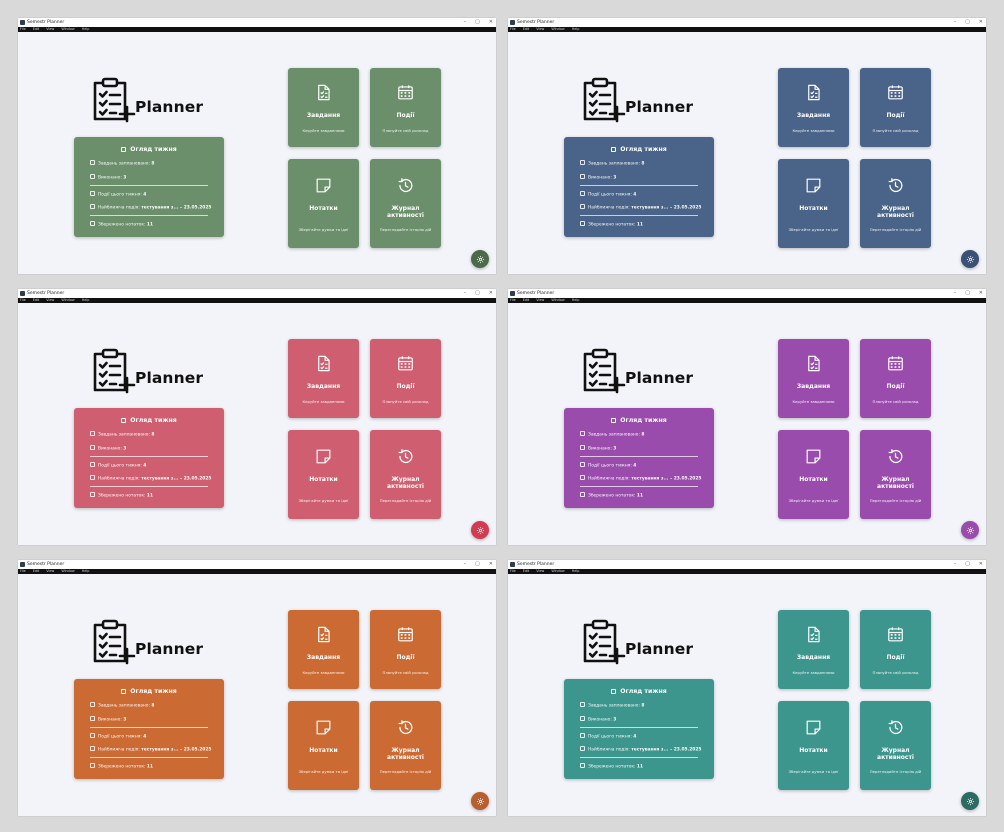 The image size is (1004, 832). Describe the element at coordinates (895, 634) in the screenshot. I see `calendar-icon` at that location.